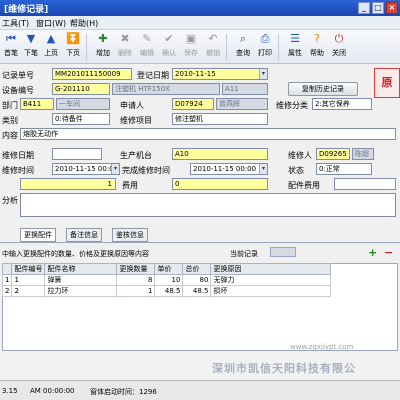  Describe the element at coordinates (147, 47) in the screenshot. I see `edit-button: ✎ 编辑` at that location.